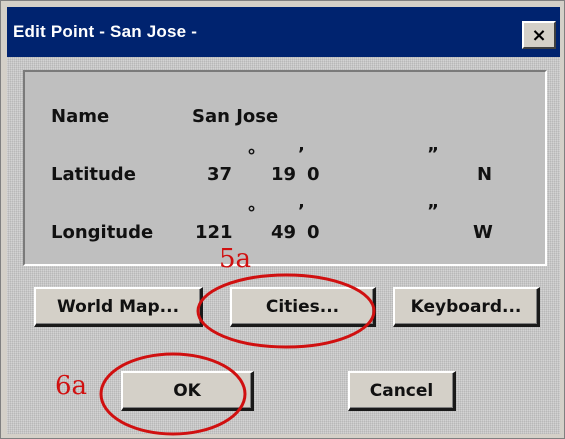 The width and height of the screenshot is (565, 439). What do you see at coordinates (235, 116) in the screenshot?
I see `name-value: San Jose` at bounding box center [235, 116].